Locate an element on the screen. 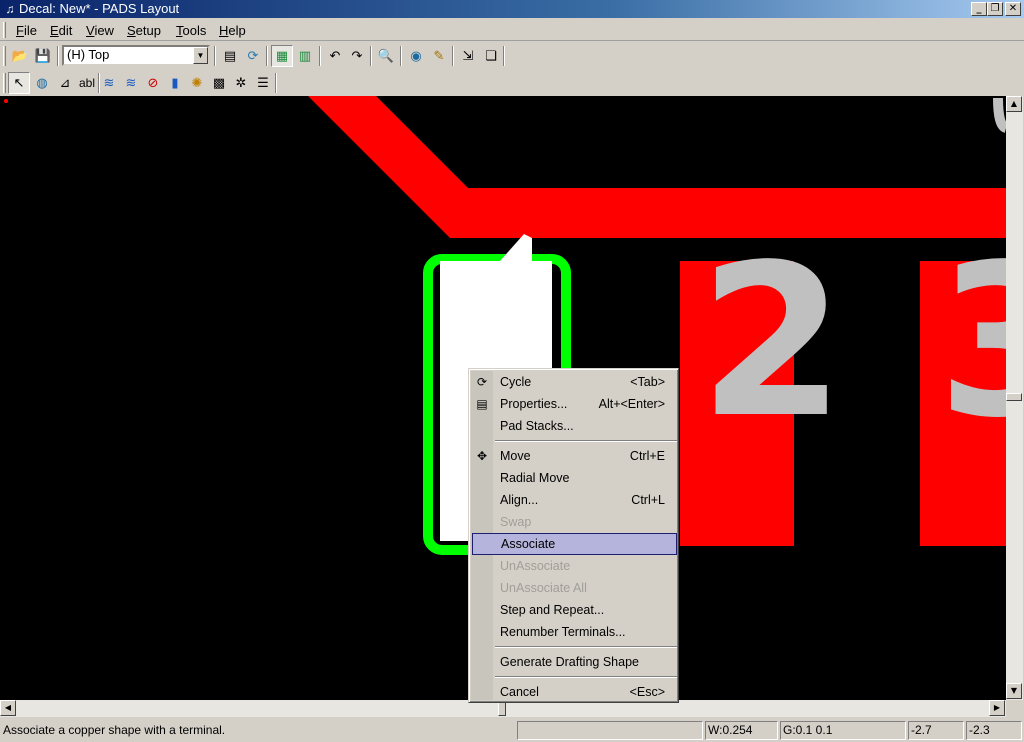 This screenshot has height=742, width=1024. terminal-icon: ⊿ is located at coordinates (65, 83).